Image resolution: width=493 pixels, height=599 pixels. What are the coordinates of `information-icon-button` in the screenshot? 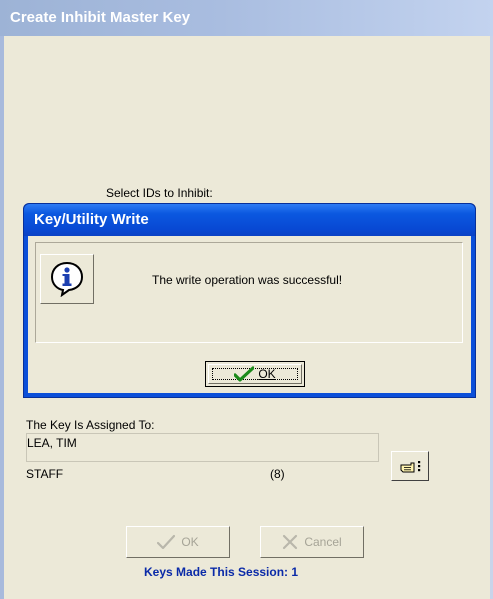 It's located at (67, 279).